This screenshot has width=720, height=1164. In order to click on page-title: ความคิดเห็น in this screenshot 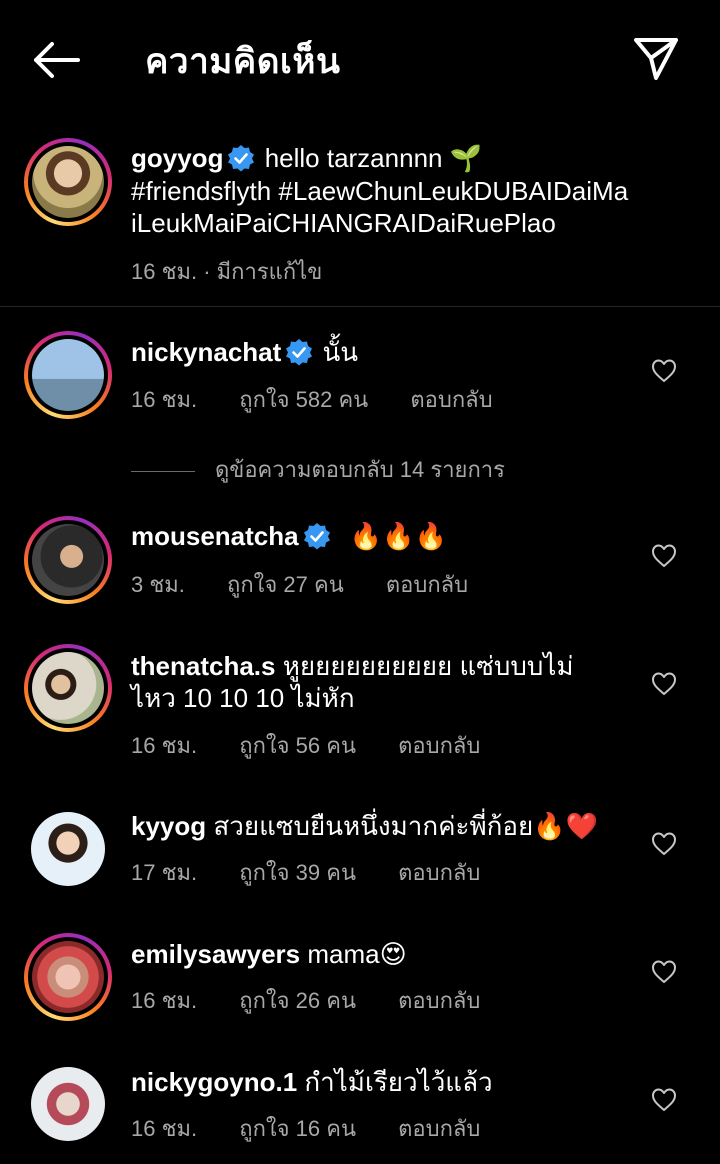, I will do `click(243, 61)`.